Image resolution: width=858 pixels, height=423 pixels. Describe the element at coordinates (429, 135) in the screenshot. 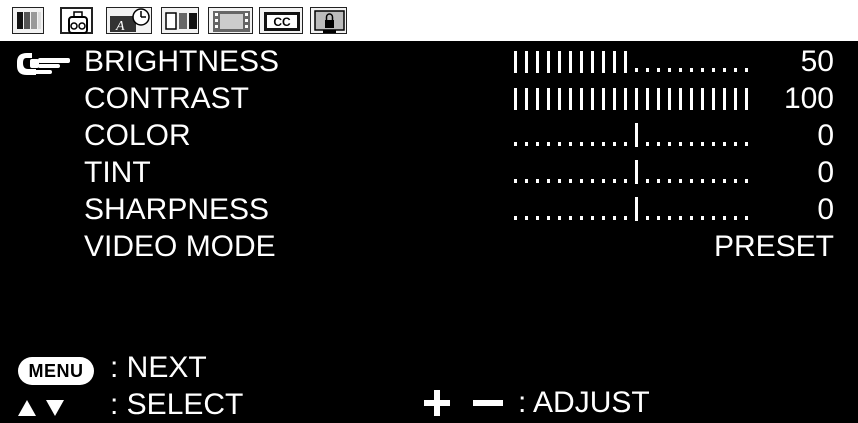

I see `menu-item-color: COLOR 0` at that location.